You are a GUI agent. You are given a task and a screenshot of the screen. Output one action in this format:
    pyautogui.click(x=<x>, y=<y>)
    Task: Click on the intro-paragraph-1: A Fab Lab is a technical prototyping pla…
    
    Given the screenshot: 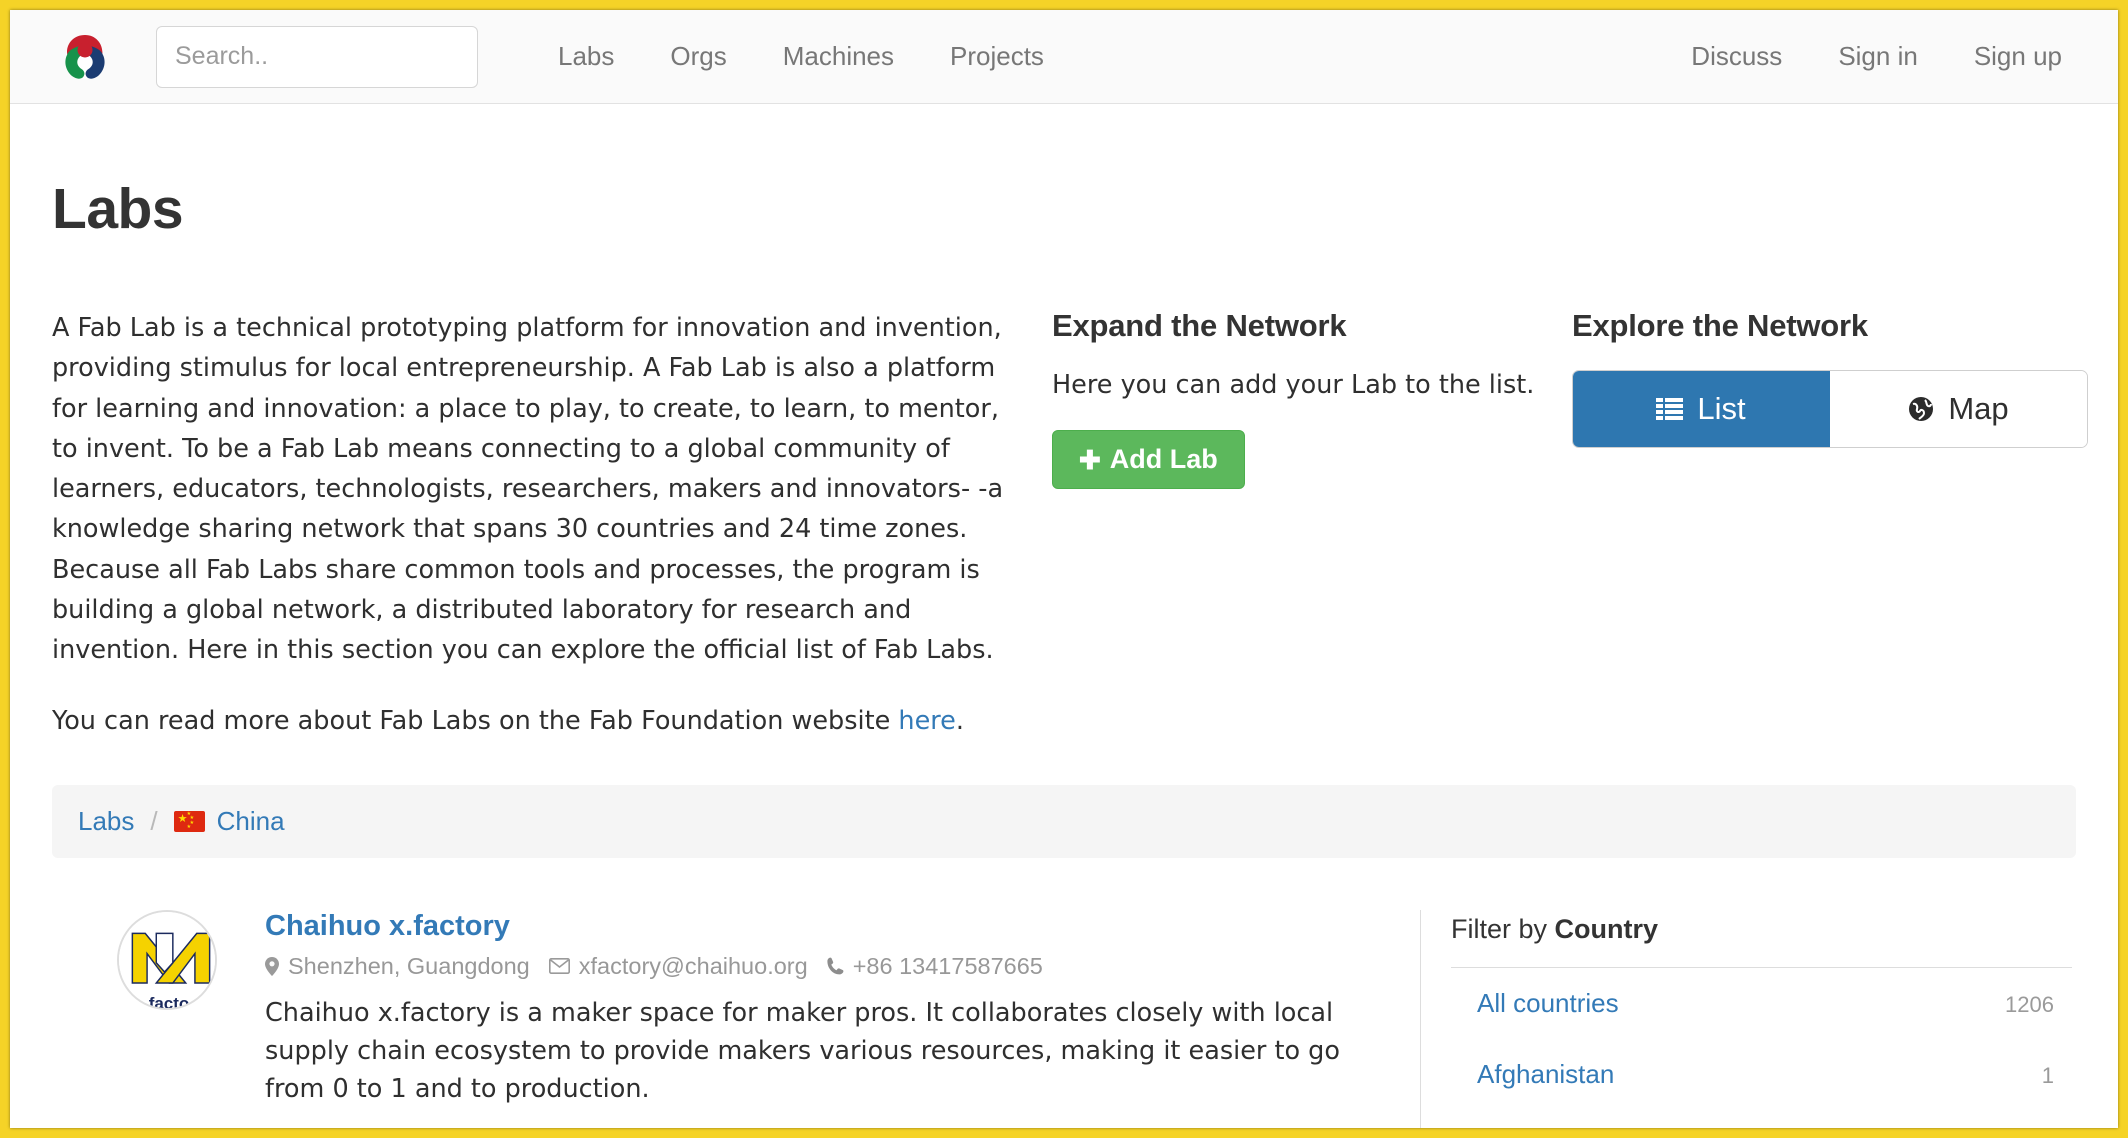 What is the action you would take?
    pyautogui.click(x=528, y=489)
    